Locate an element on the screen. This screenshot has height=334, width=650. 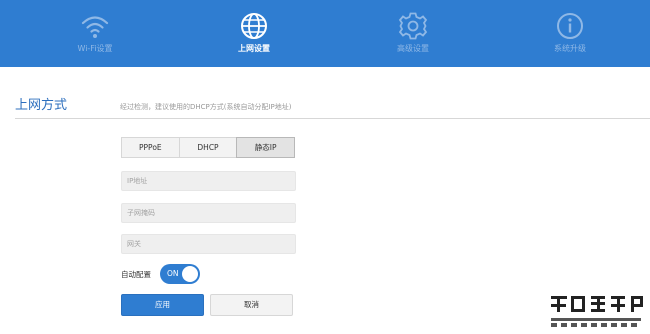
info-icon is located at coordinates (570, 26).